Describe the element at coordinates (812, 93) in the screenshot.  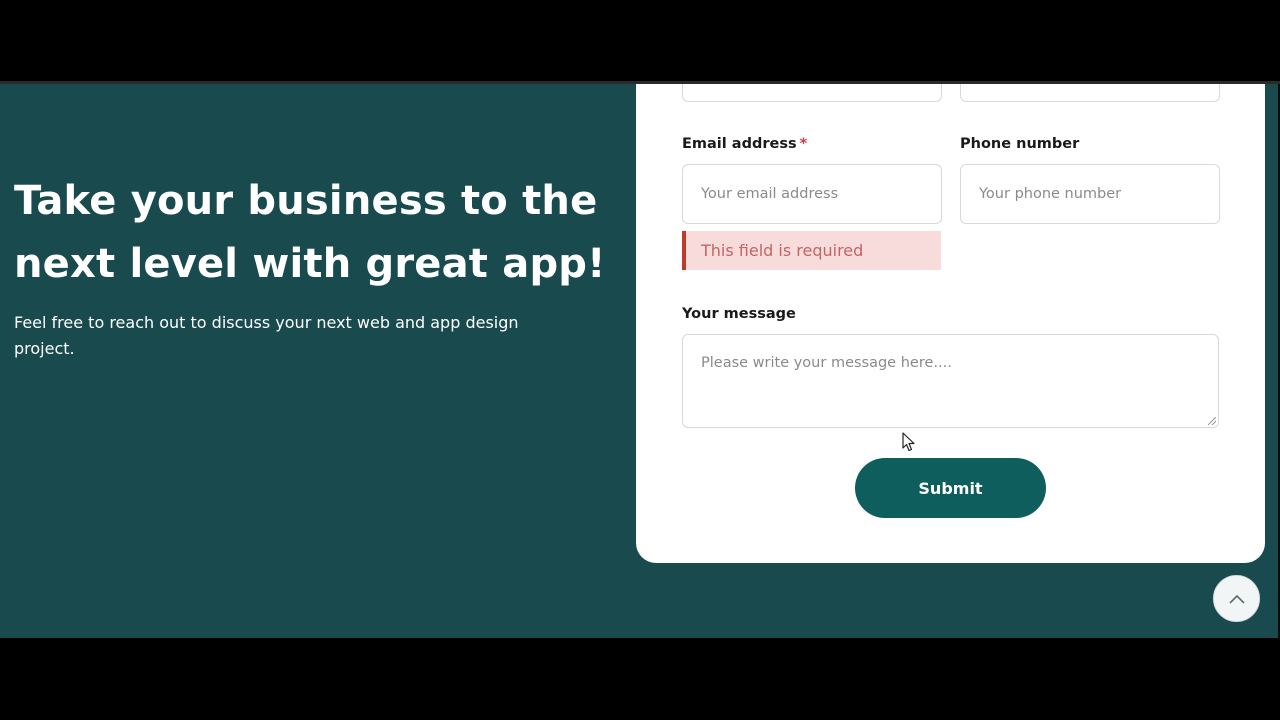
I see `first-name-field` at that location.